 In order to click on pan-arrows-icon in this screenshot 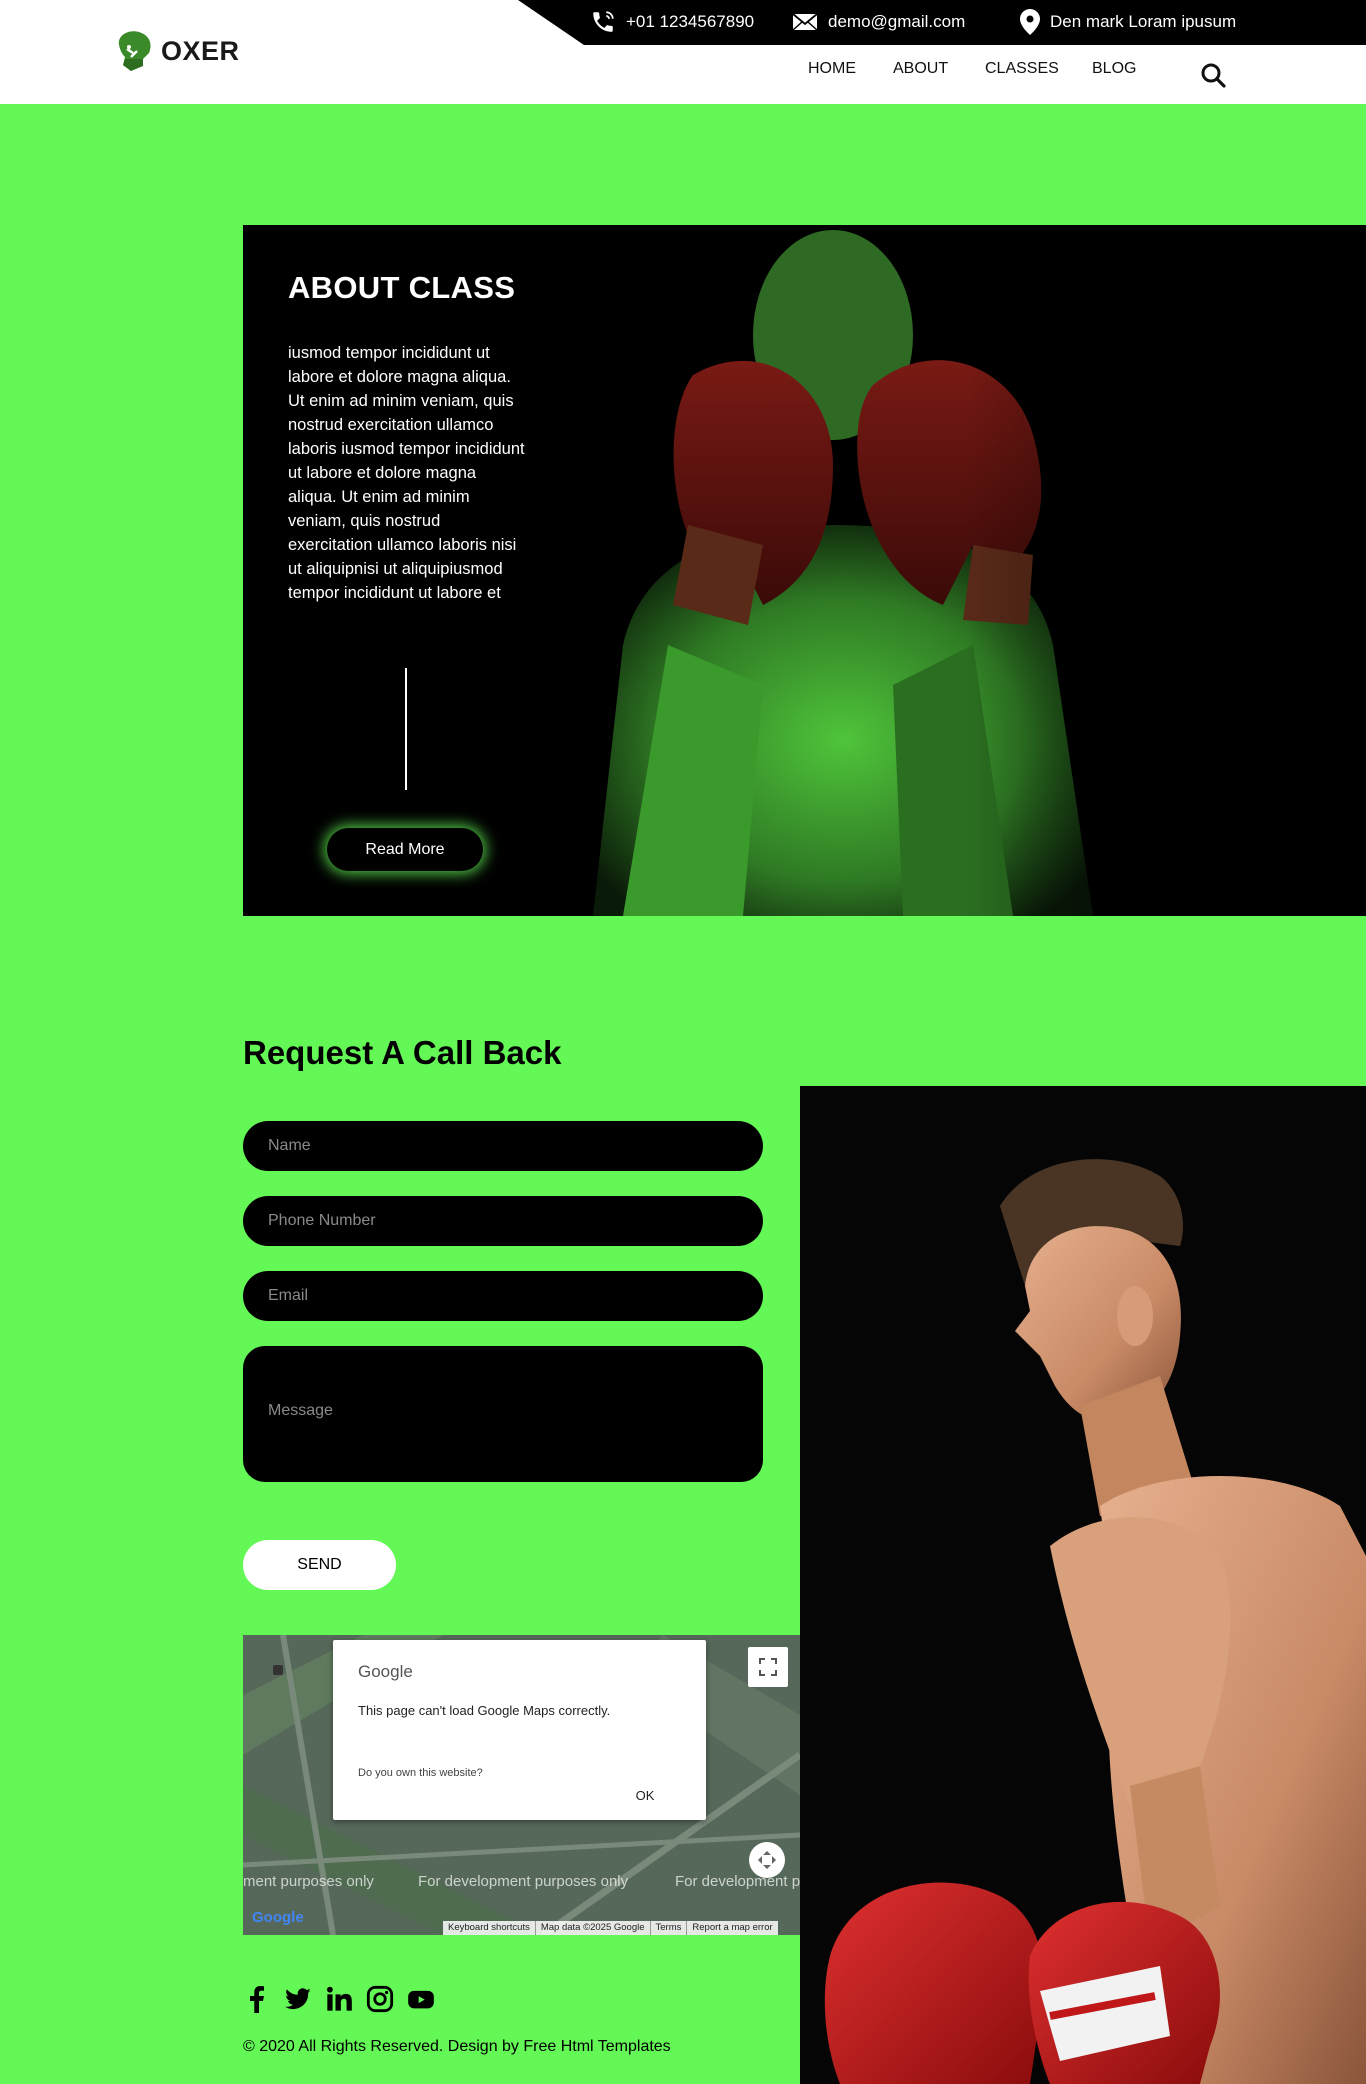, I will do `click(767, 1860)`.